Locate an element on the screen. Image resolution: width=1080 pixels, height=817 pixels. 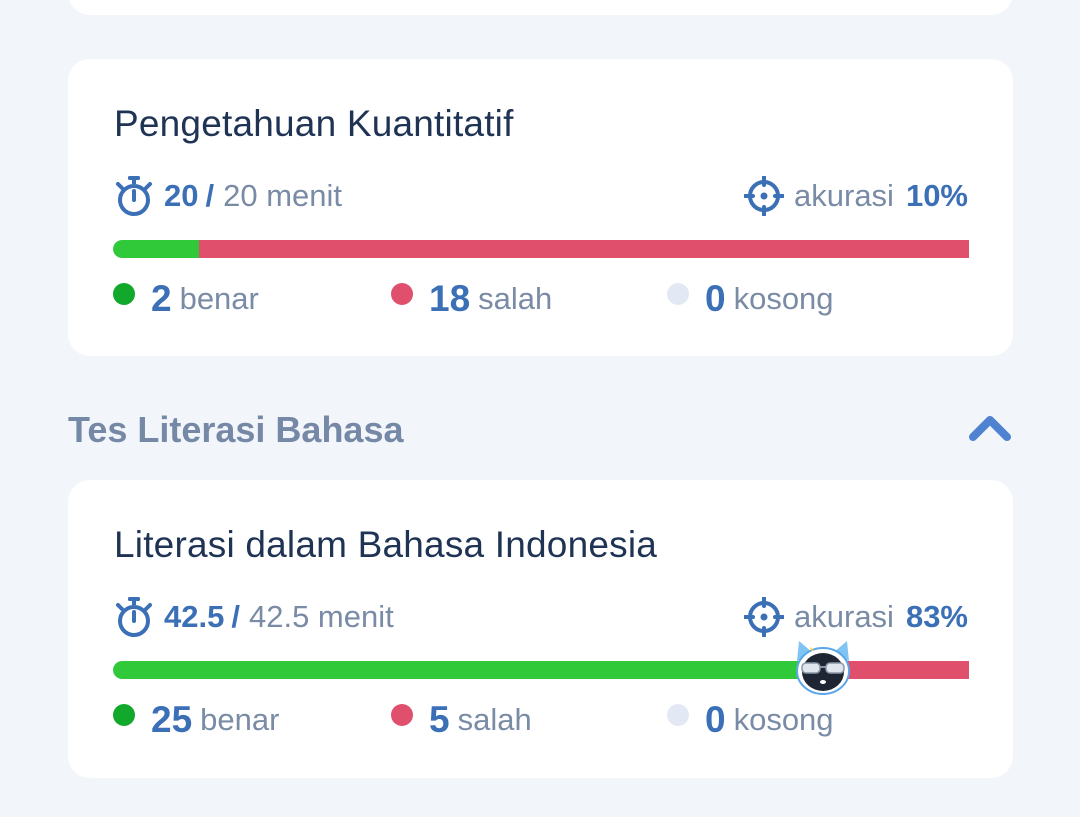
section-title: Tes Literasi Bahasa is located at coordinates (236, 429).